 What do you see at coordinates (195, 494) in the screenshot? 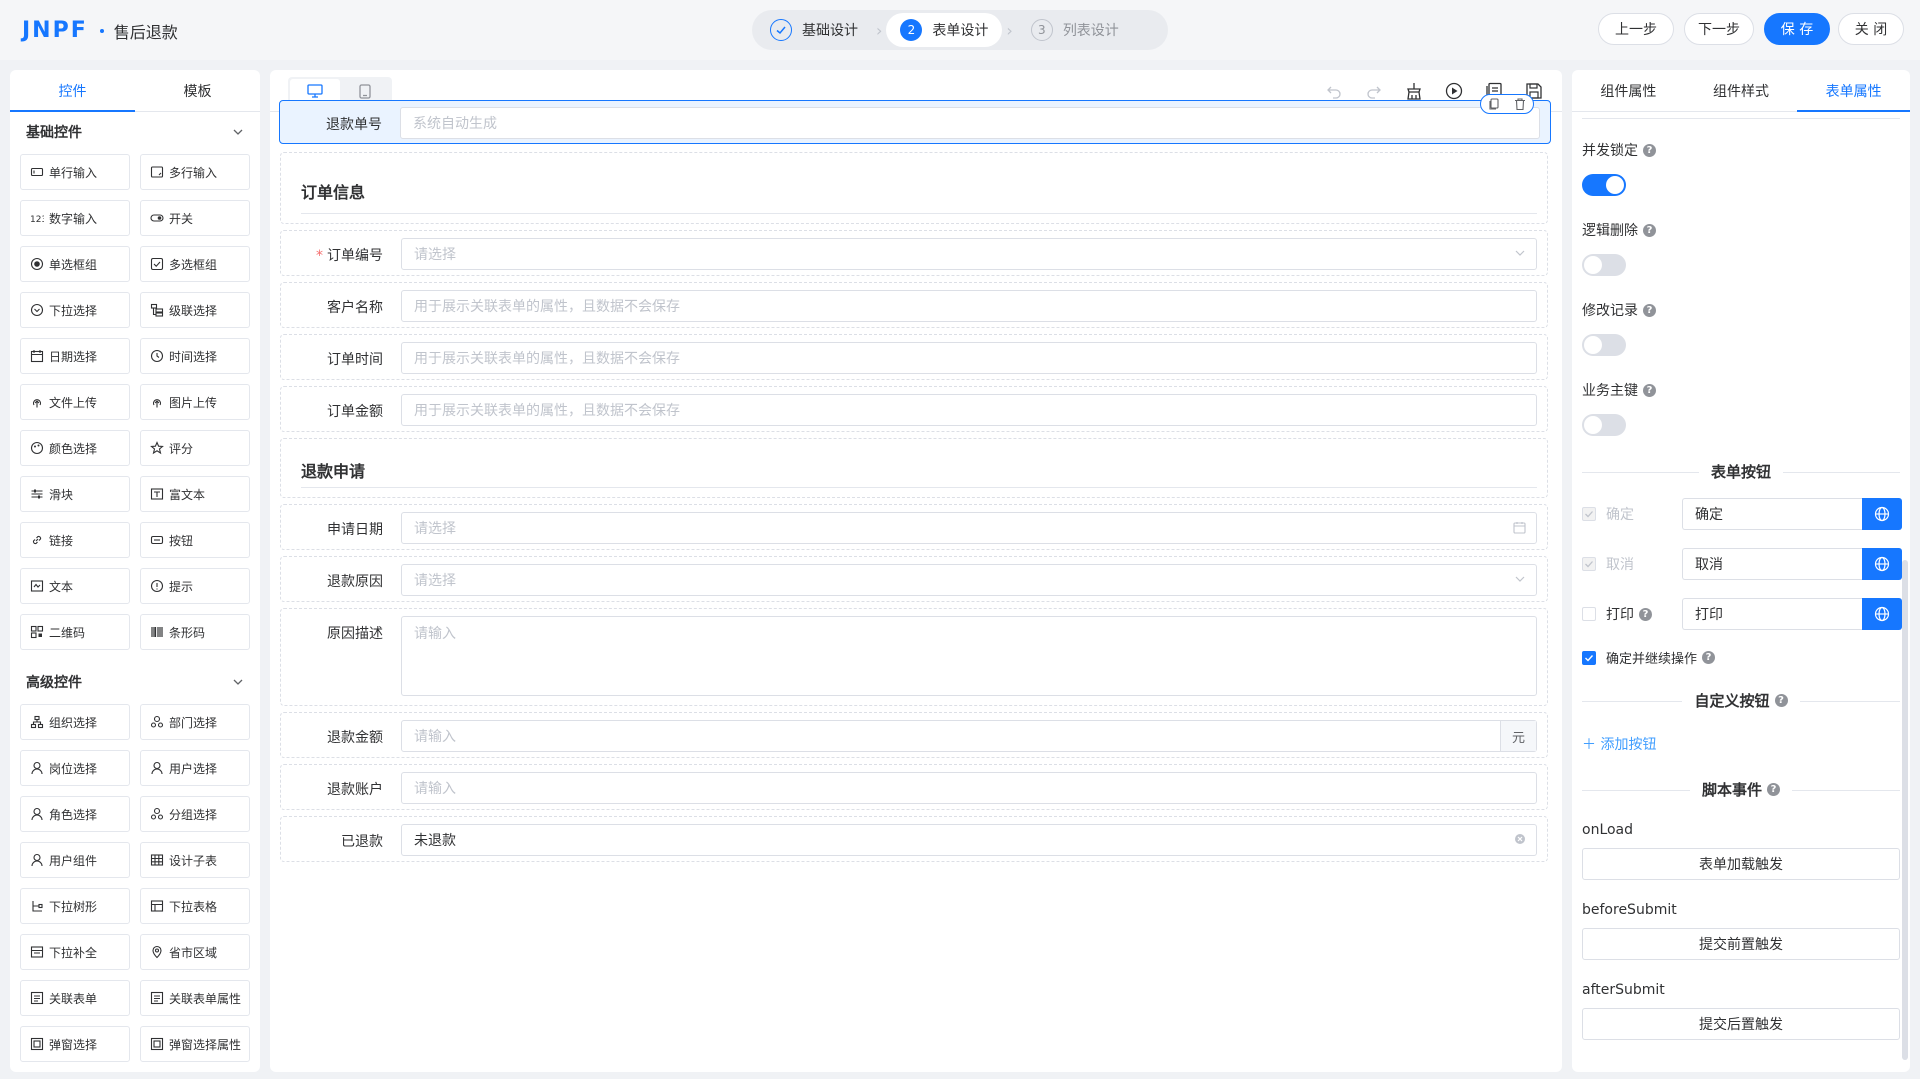
I see `component-richtext: 富文本` at bounding box center [195, 494].